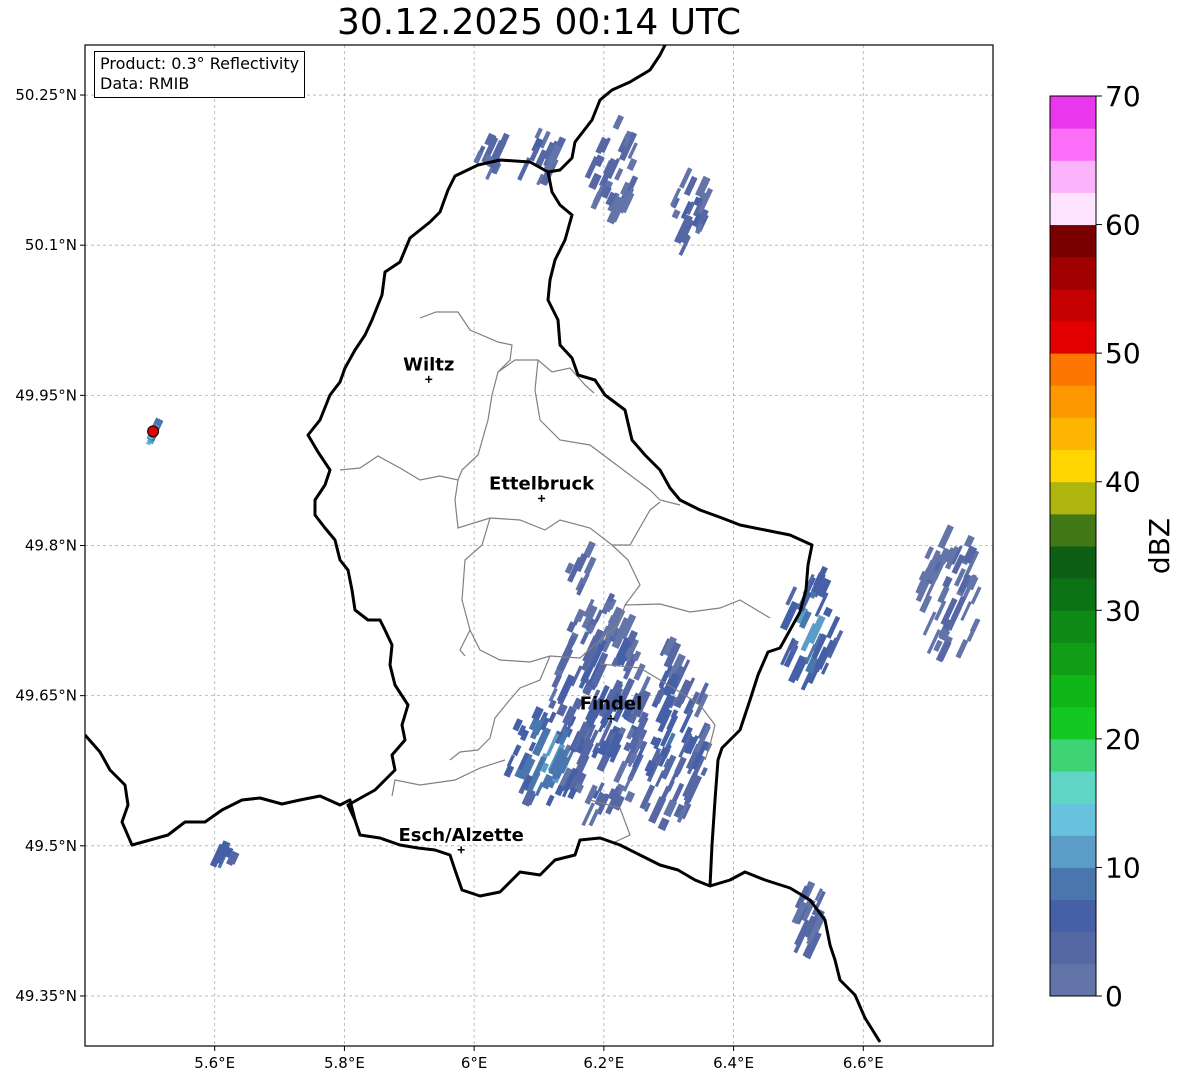  I want to click on colorbar: 0 10 20 30 40 50 60 70 dBZ, so click(1112, 546).